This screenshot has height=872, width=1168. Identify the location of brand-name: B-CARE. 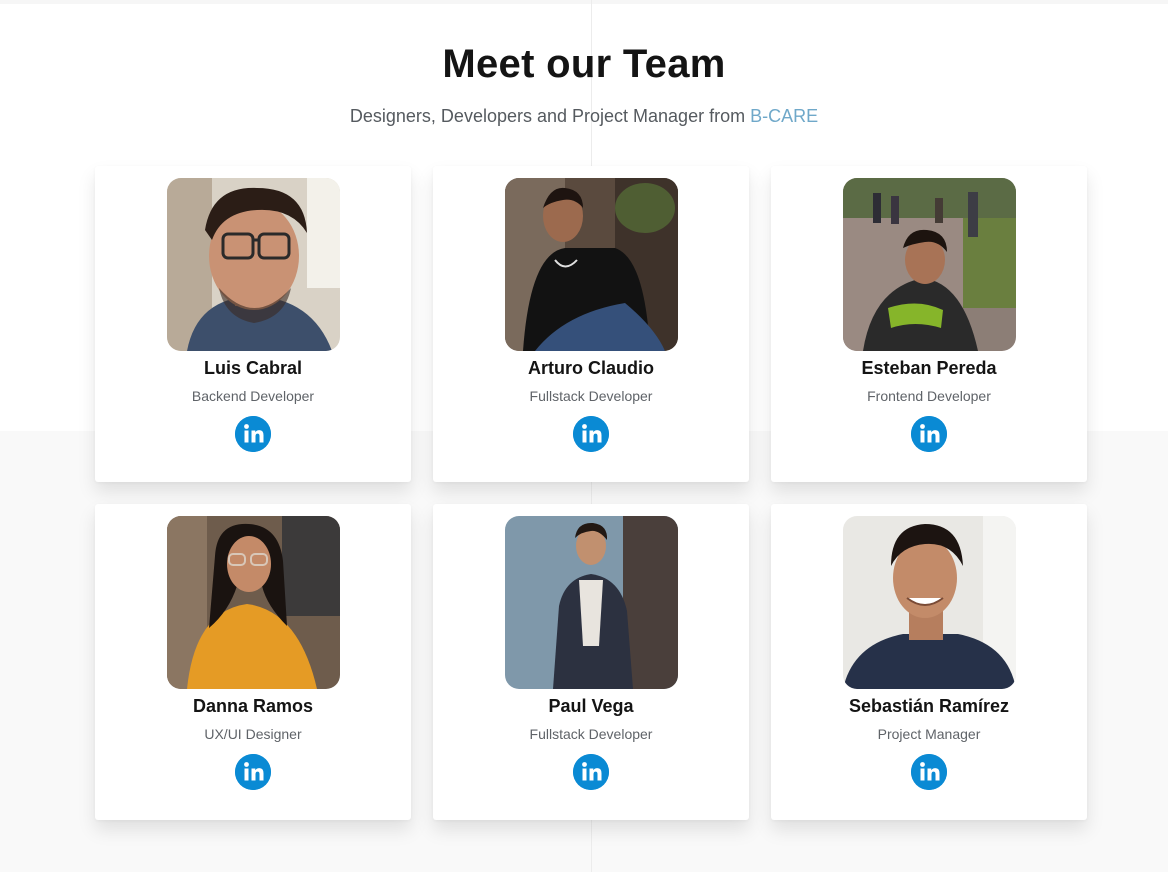
(784, 116).